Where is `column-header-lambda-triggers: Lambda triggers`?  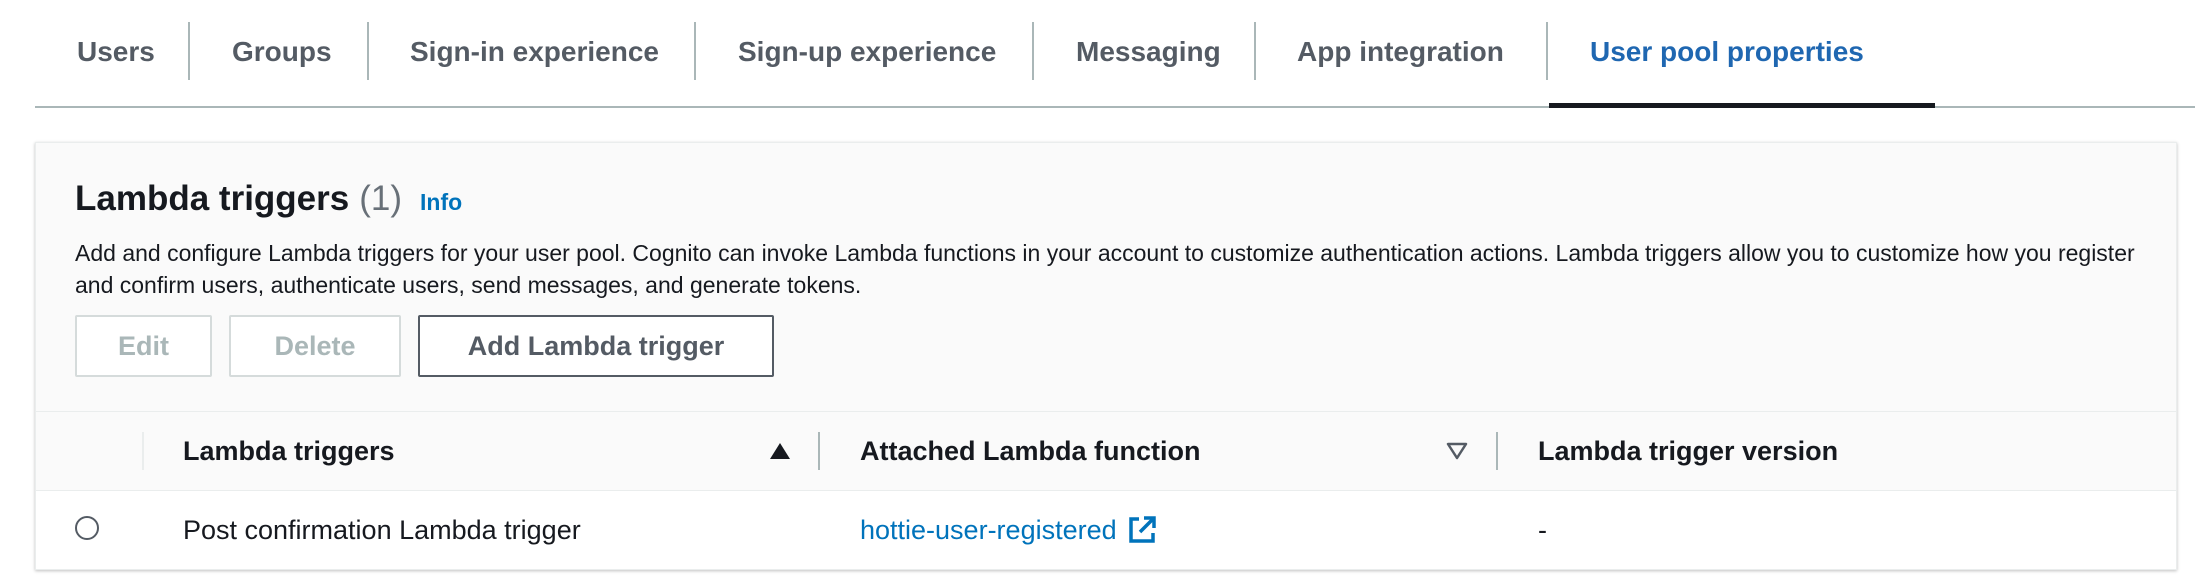 column-header-lambda-triggers: Lambda triggers is located at coordinates (289, 451).